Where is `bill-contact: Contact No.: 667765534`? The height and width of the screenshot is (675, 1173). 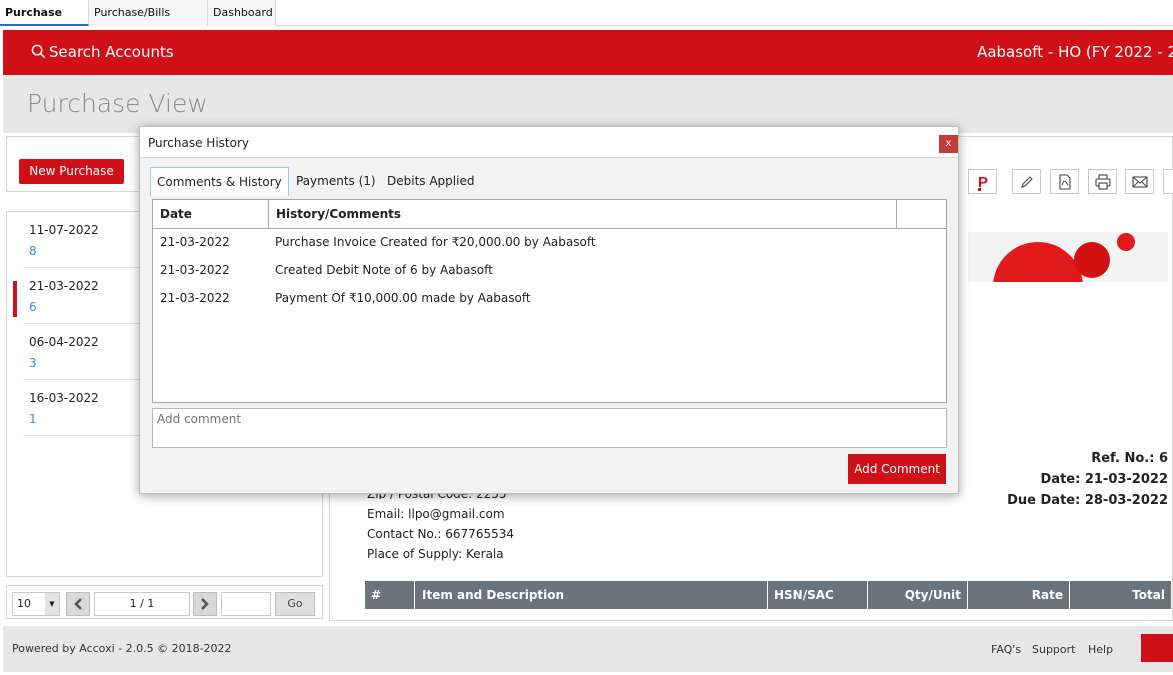 bill-contact: Contact No.: 667765534 is located at coordinates (440, 534).